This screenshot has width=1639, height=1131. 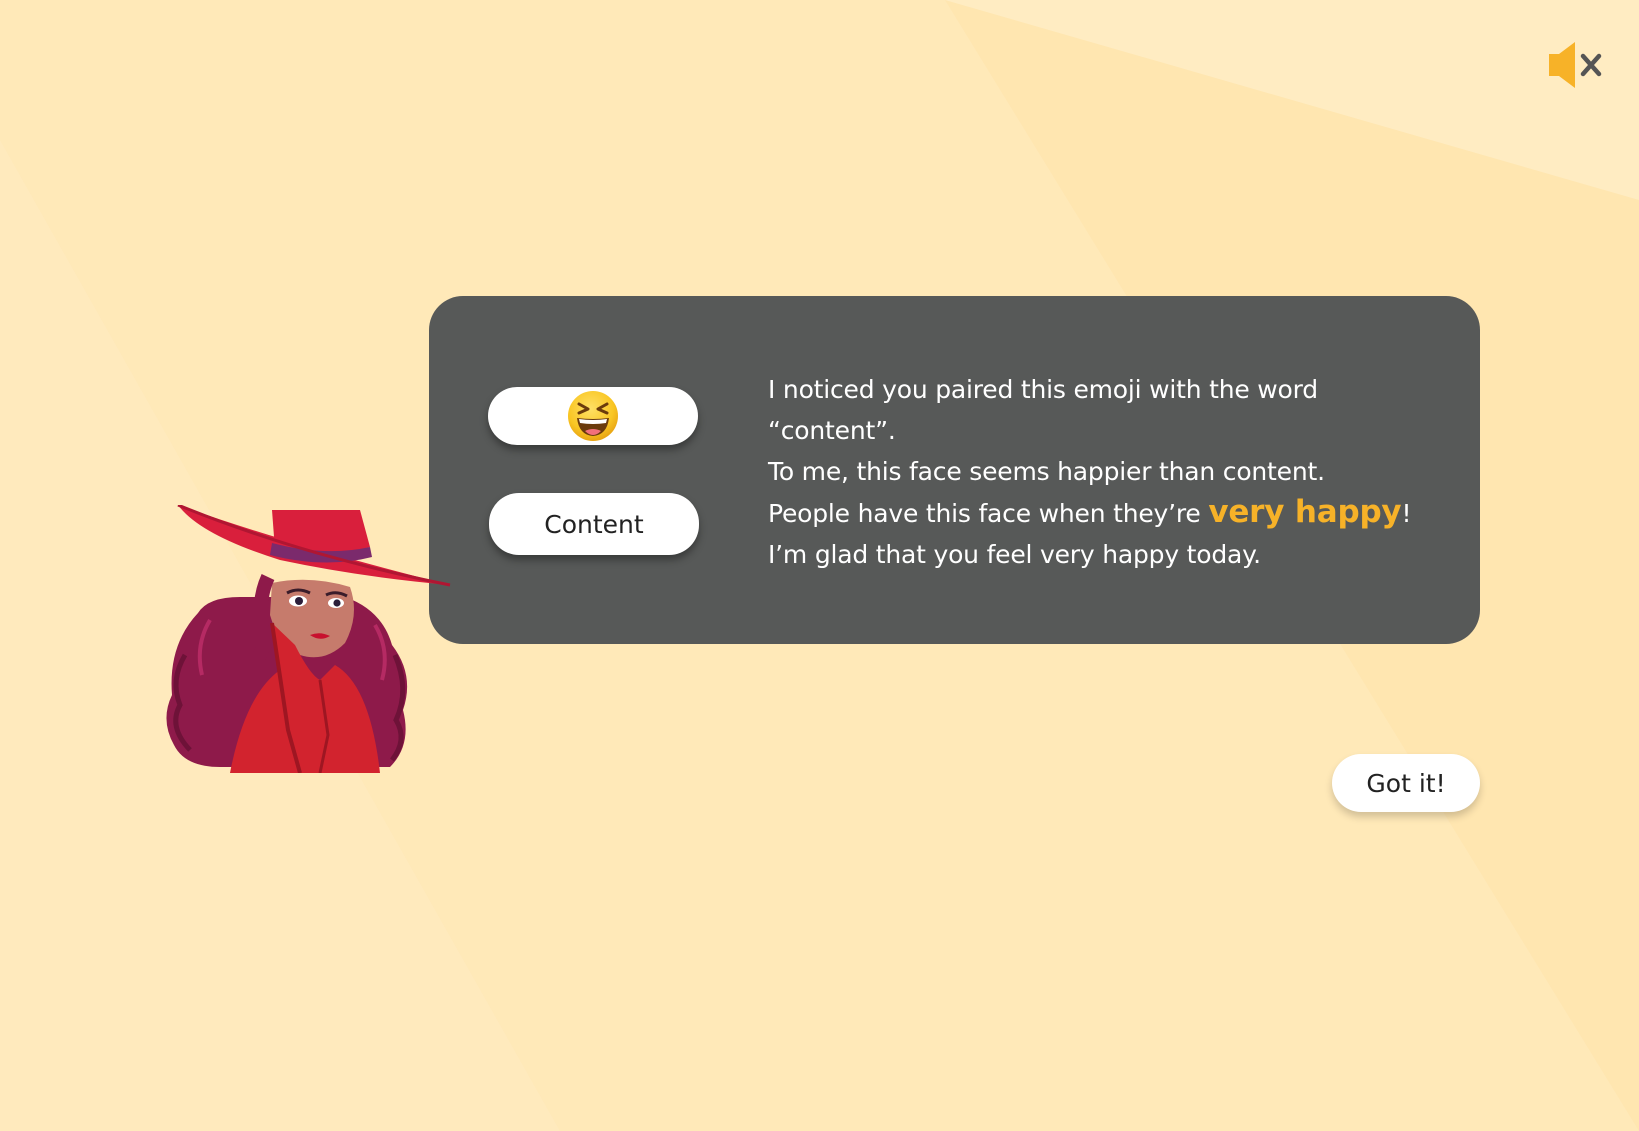 I want to click on message-line-3-prefix: People have this face when they’re, so click(x=988, y=513).